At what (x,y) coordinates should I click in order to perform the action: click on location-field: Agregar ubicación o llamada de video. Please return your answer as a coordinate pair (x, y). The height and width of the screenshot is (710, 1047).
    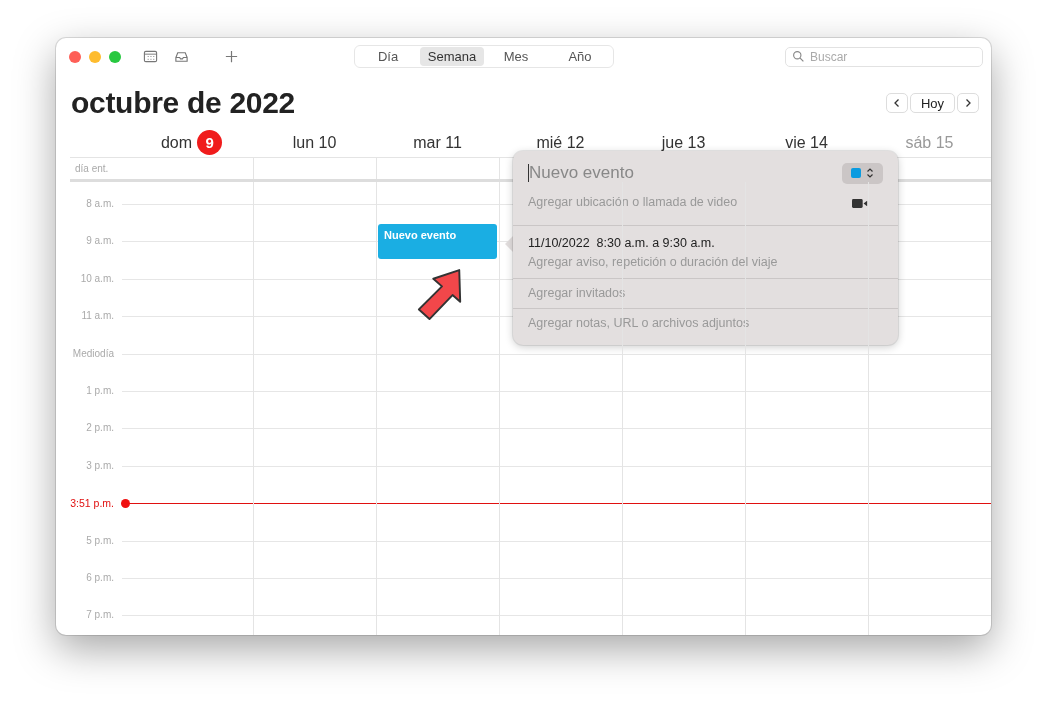
    Looking at the image, I should click on (633, 202).